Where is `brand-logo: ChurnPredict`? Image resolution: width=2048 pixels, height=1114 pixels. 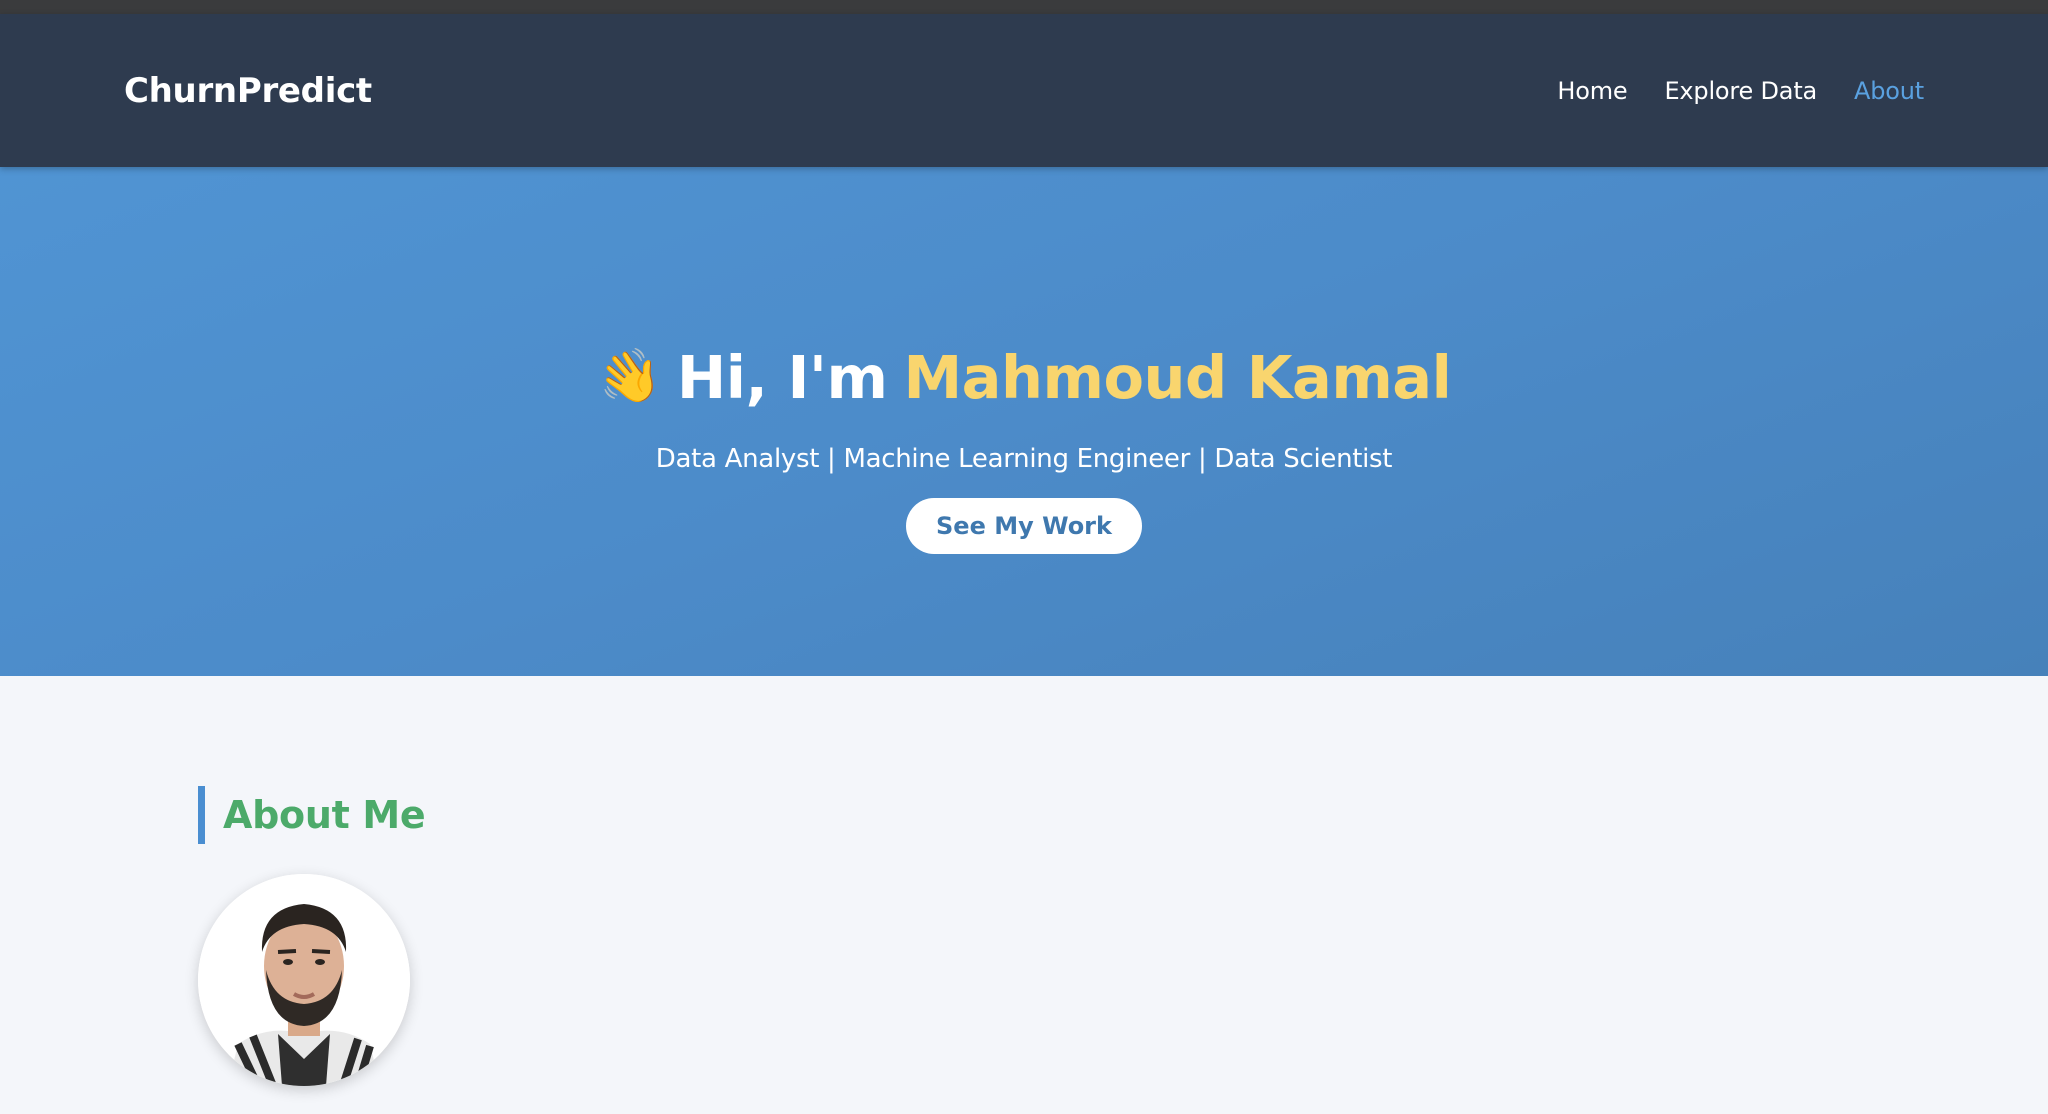 brand-logo: ChurnPredict is located at coordinates (248, 91).